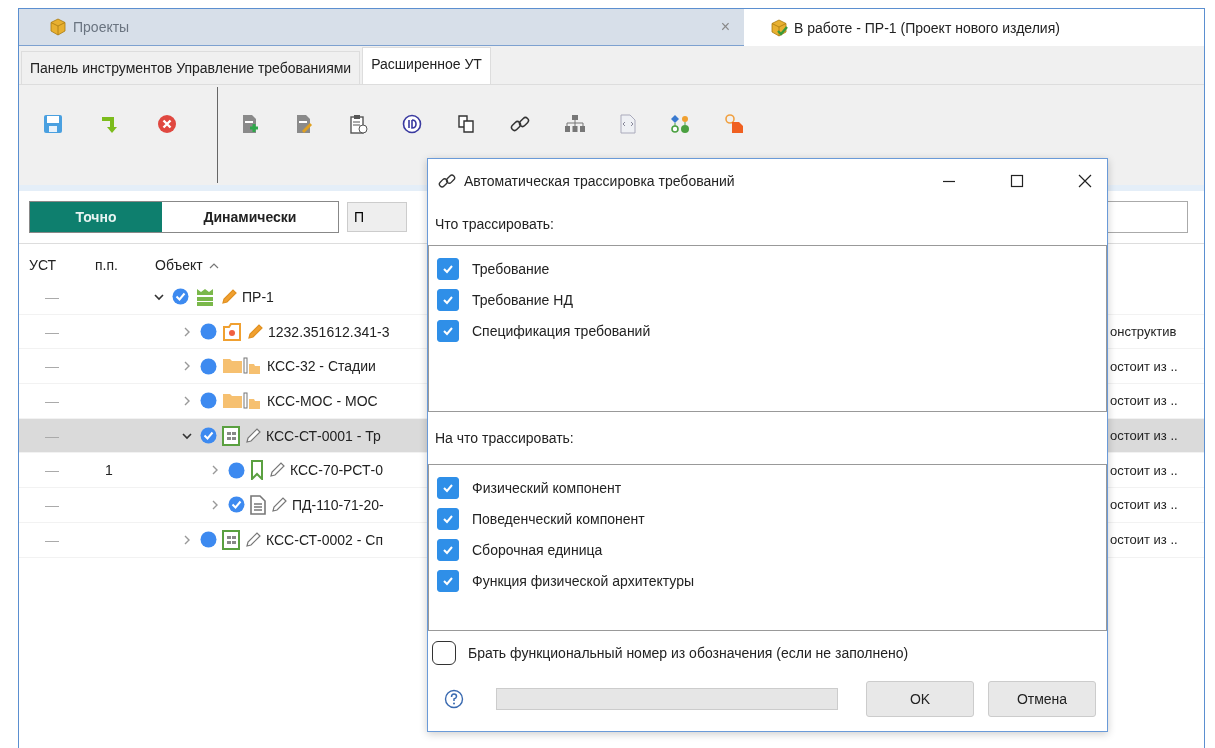  What do you see at coordinates (688, 653) in the screenshot?
I see `checkbox-label: Брать функциональный номер из обозначения (если не заполнено)` at bounding box center [688, 653].